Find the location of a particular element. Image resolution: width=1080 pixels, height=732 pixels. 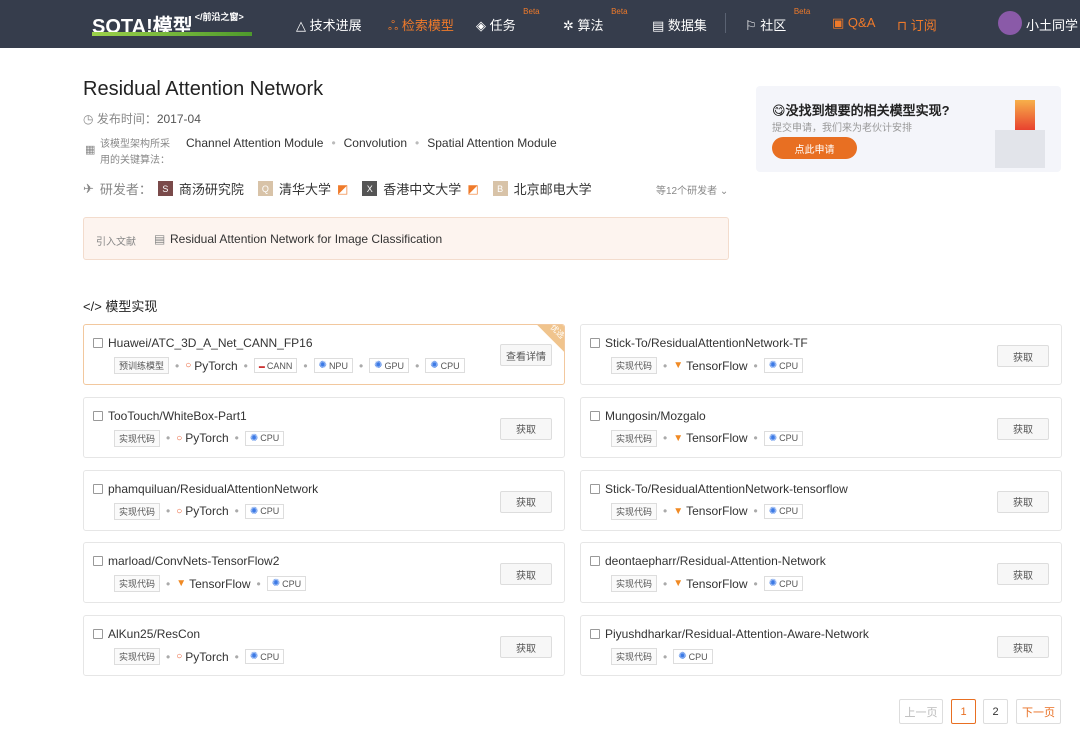

developer-item: Q 清华大学 ◩ is located at coordinates (302, 188).